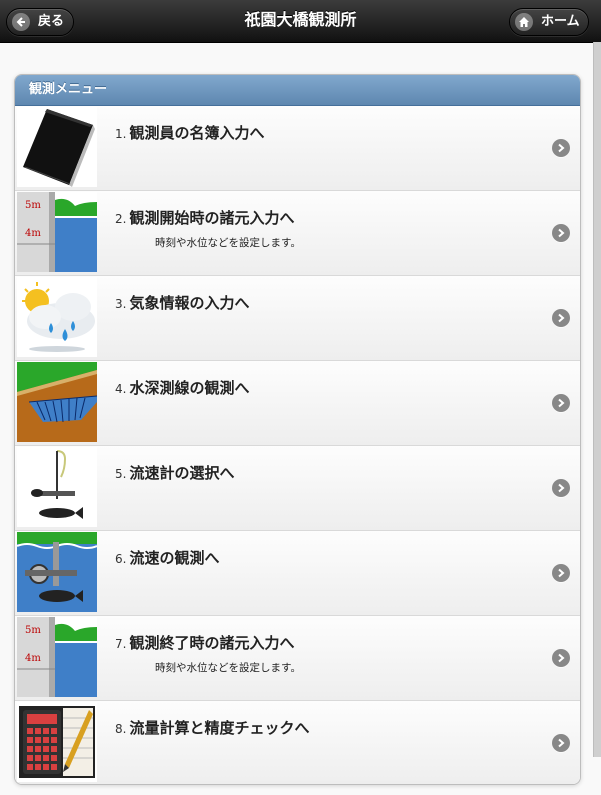 Image resolution: width=601 pixels, height=795 pixels. Describe the element at coordinates (121, 134) in the screenshot. I see `item-number: 1.` at that location.